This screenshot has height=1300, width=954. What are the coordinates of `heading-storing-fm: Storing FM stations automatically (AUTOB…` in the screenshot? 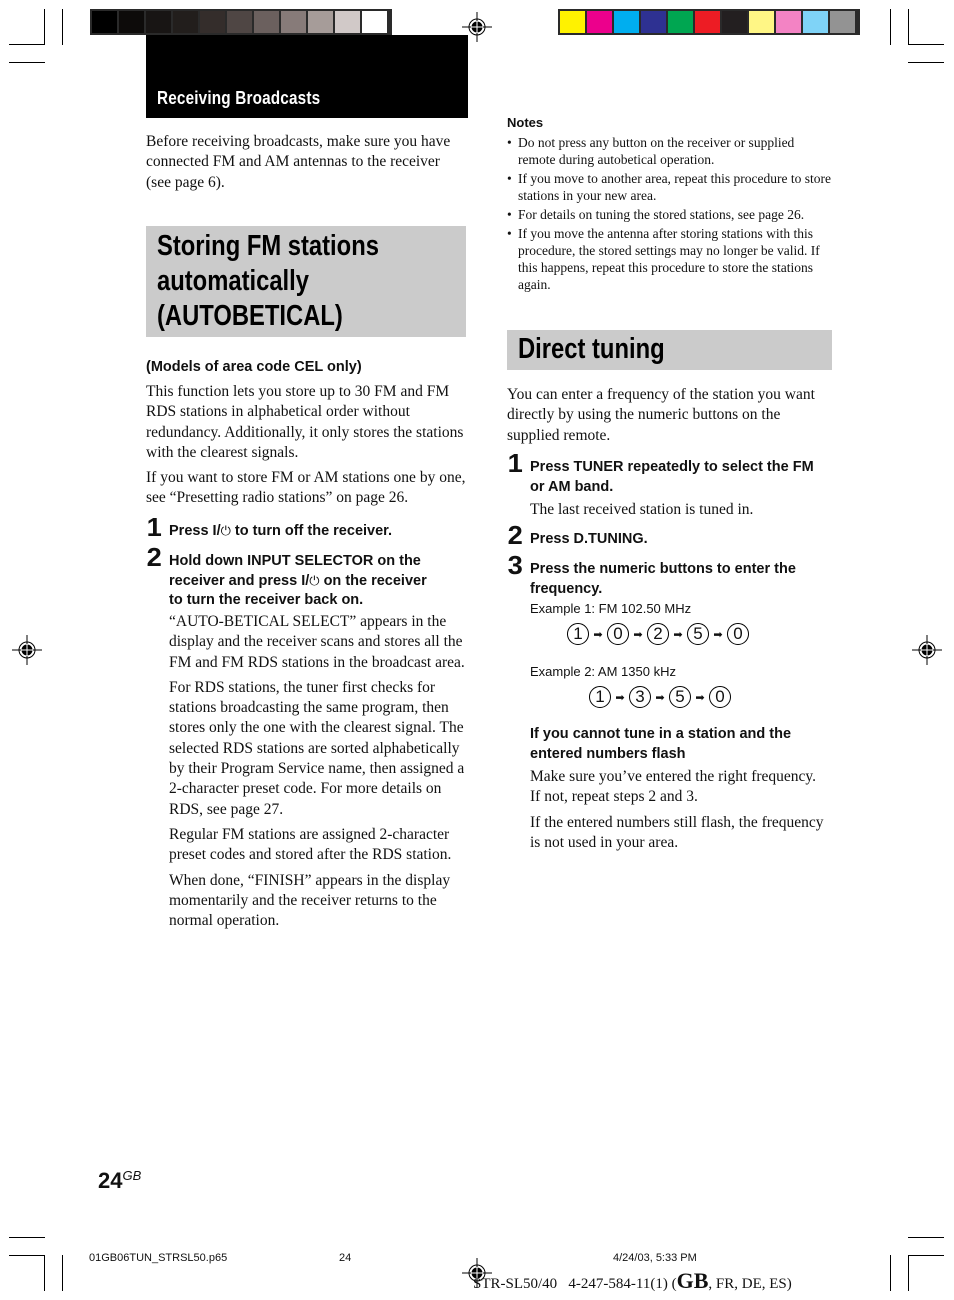 It's located at (306, 281).